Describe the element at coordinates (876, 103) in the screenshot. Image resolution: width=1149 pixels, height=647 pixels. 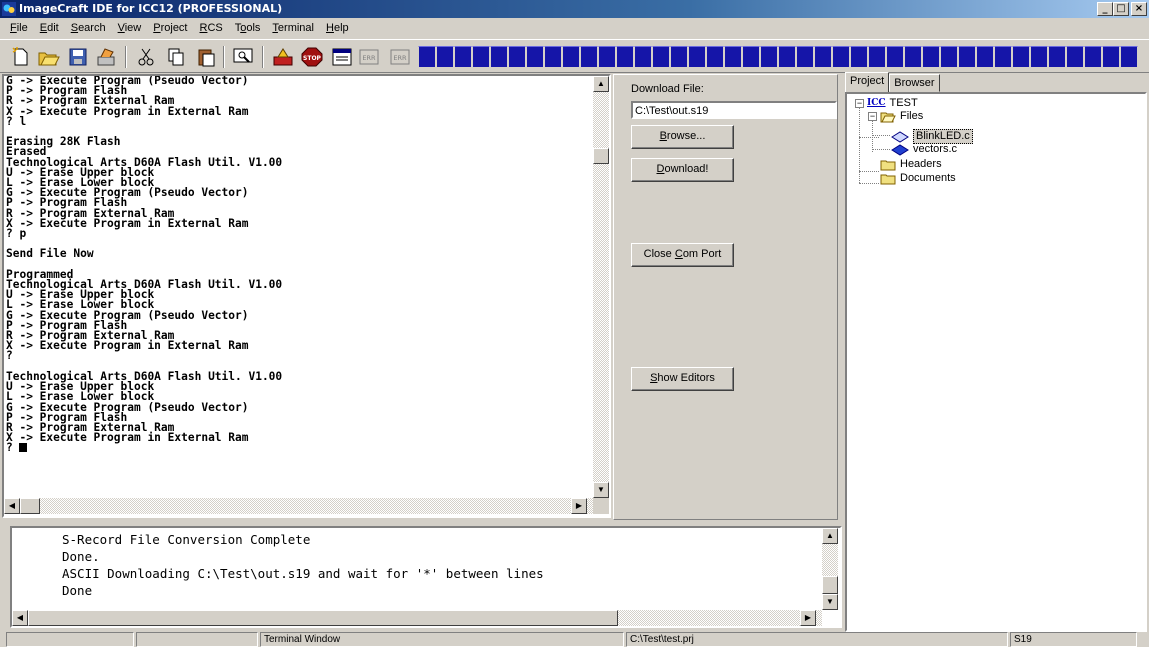
I see `icc-project-icon: ICC` at that location.